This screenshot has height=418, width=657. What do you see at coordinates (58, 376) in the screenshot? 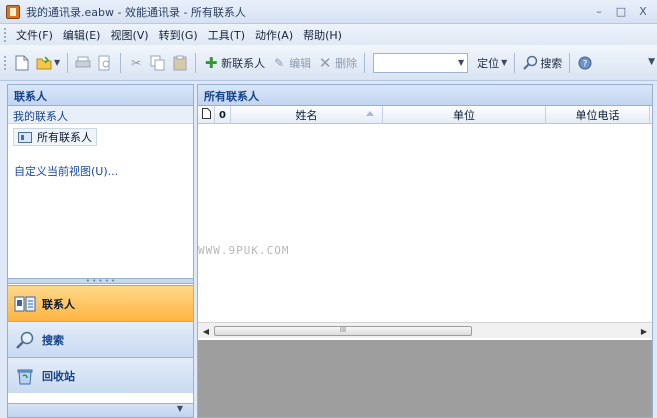
I see `nav-recycle-bin-label: 回收站` at bounding box center [58, 376].